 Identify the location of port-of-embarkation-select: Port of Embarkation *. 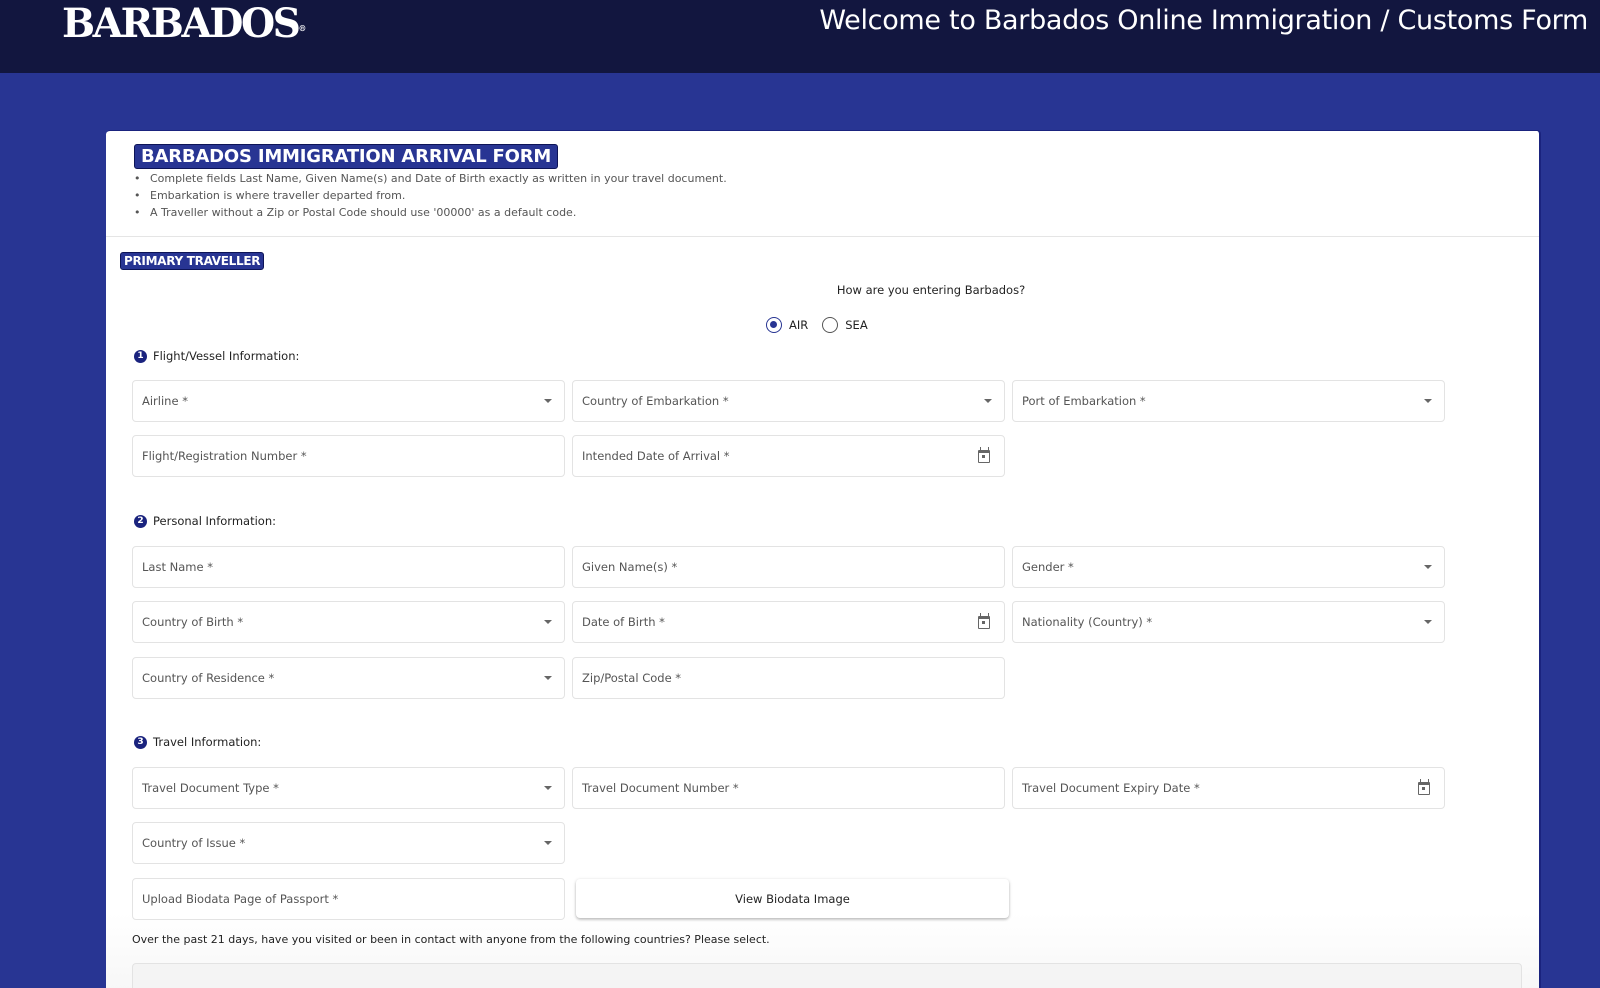
(1228, 401).